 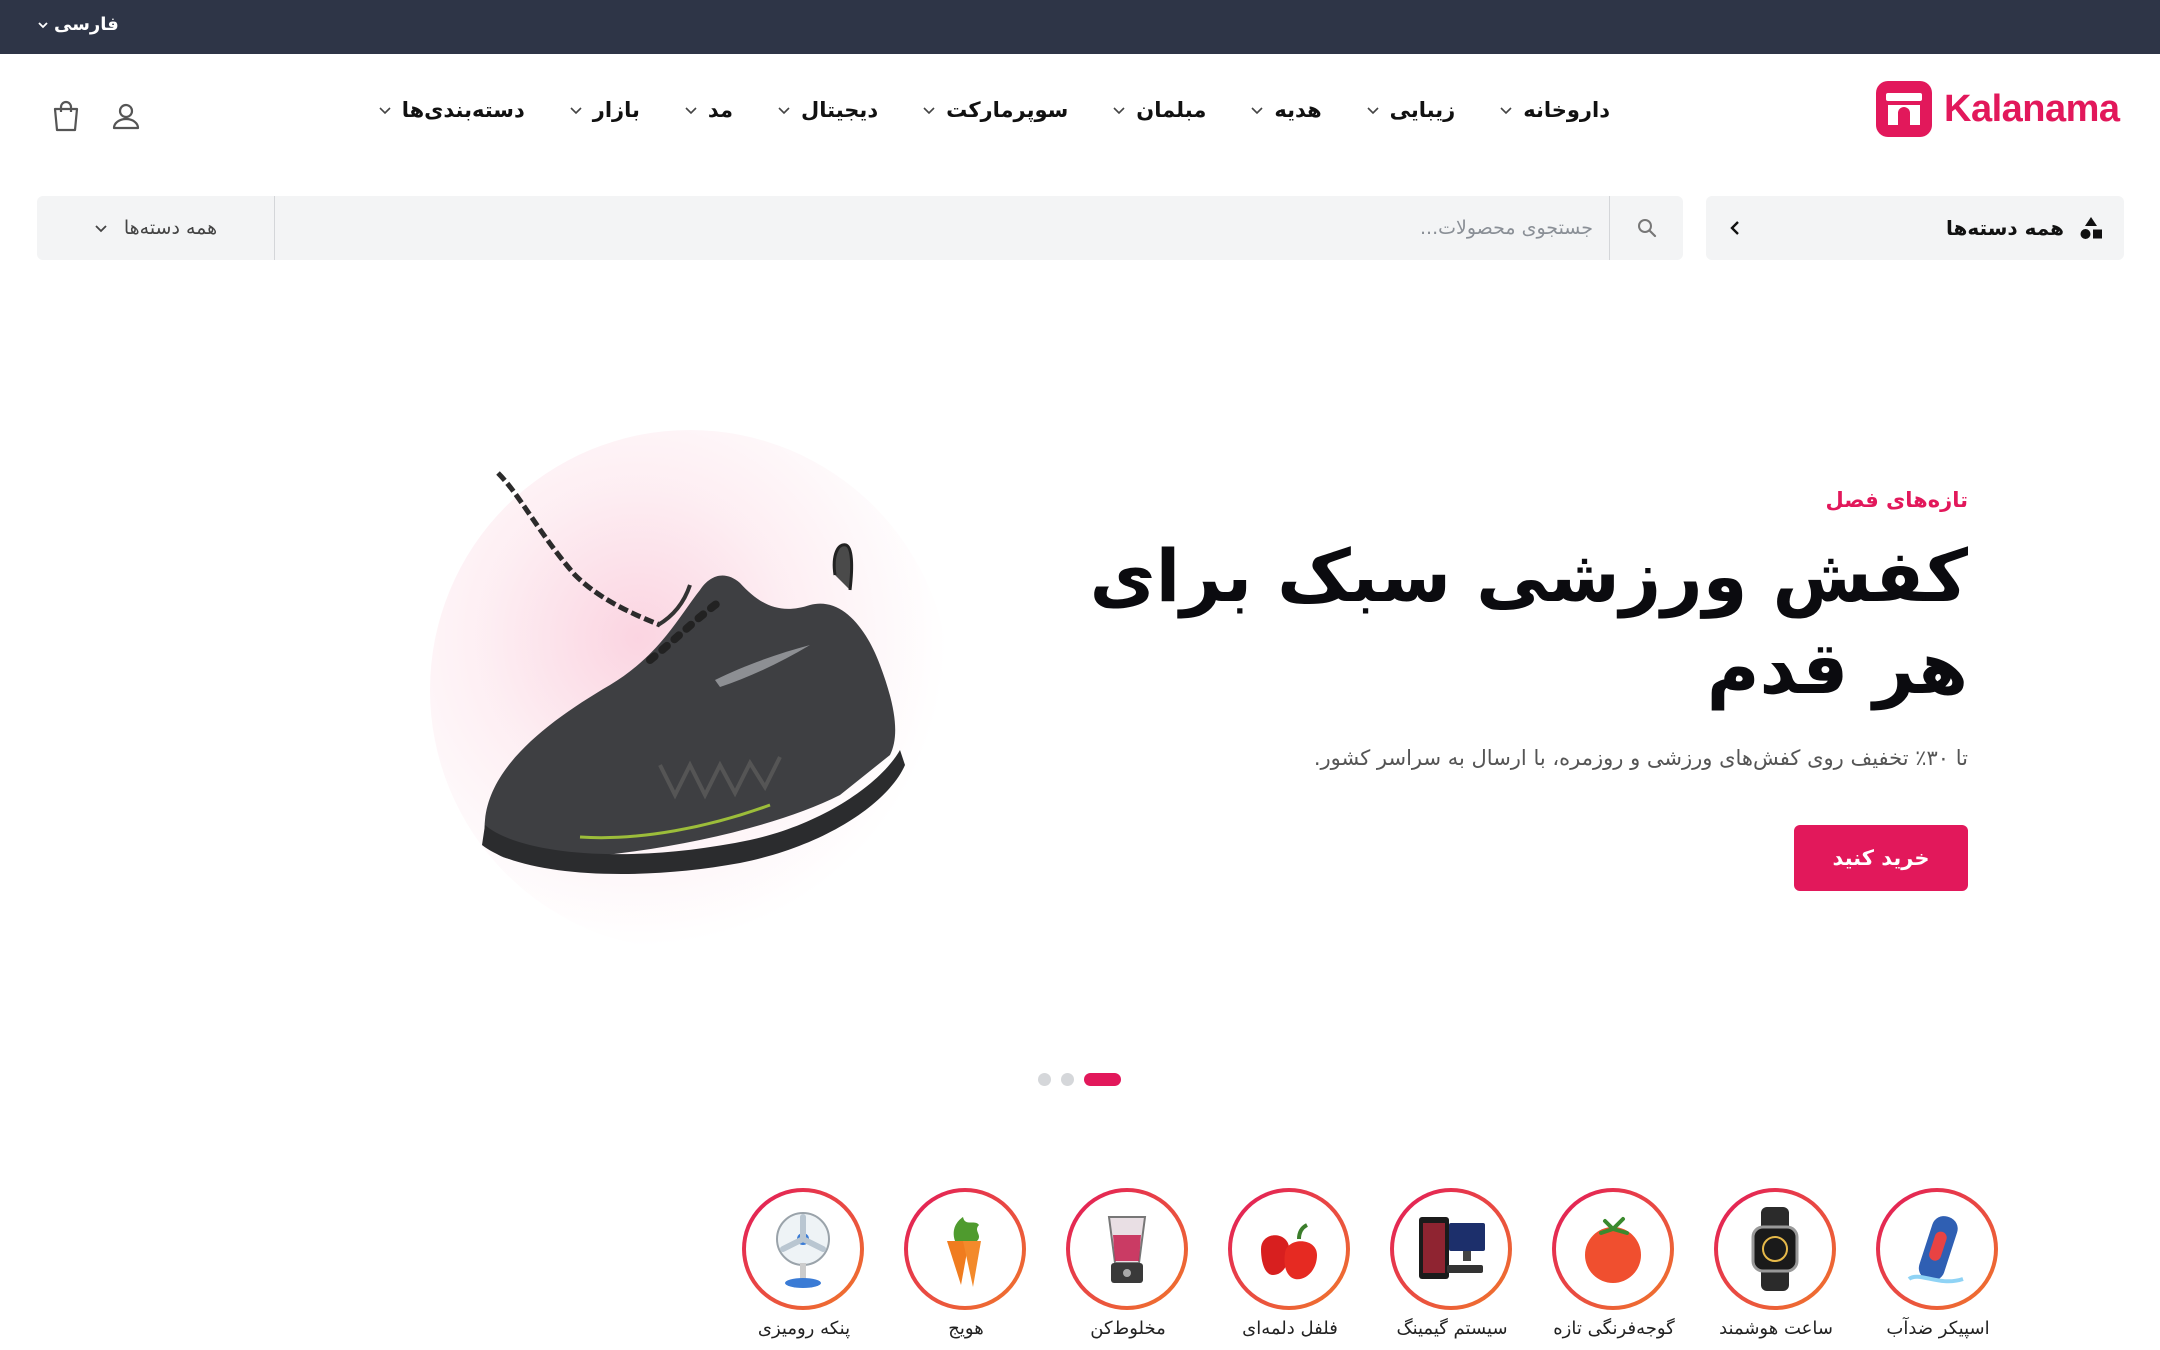 What do you see at coordinates (1938, 1328) in the screenshot?
I see `category-label: اسپیکر ضدآب` at bounding box center [1938, 1328].